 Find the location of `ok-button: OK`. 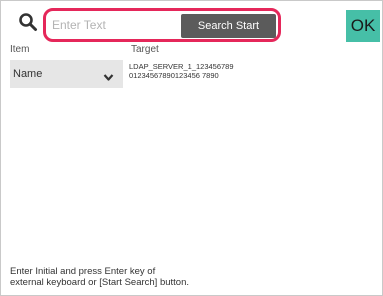

ok-button: OK is located at coordinates (363, 26).